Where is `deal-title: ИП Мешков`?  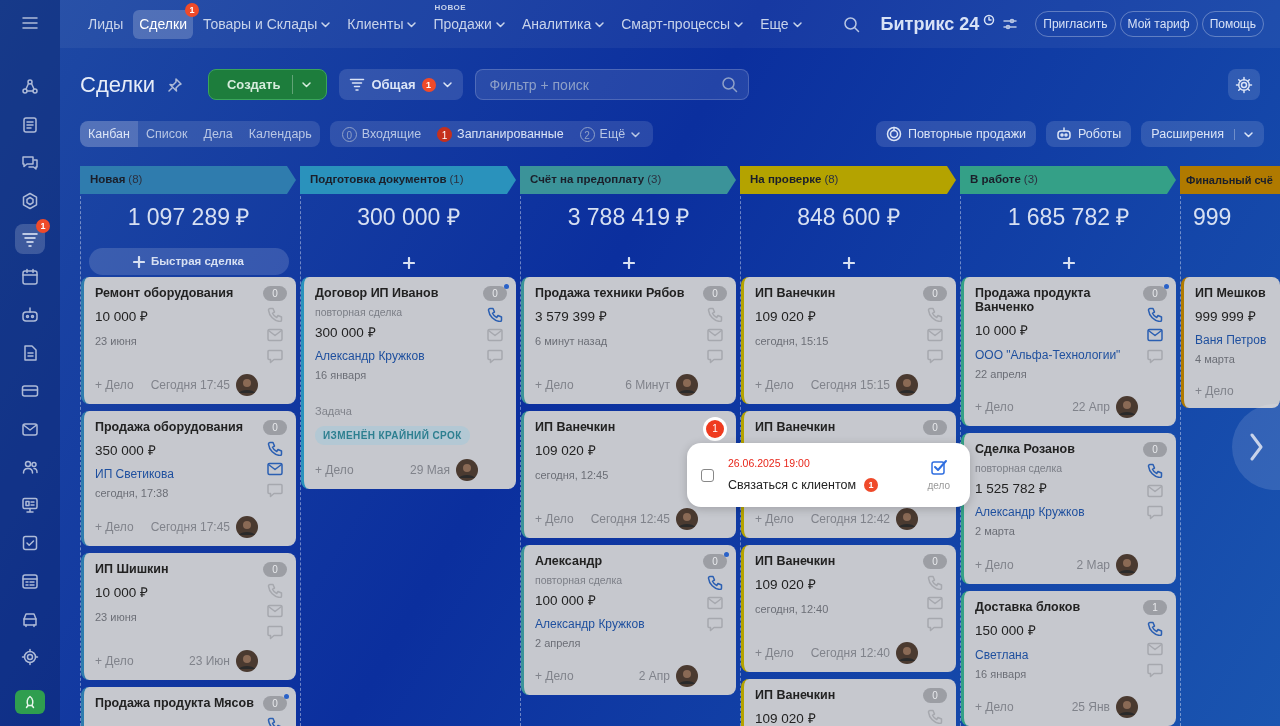 deal-title: ИП Мешков is located at coordinates (1231, 292).